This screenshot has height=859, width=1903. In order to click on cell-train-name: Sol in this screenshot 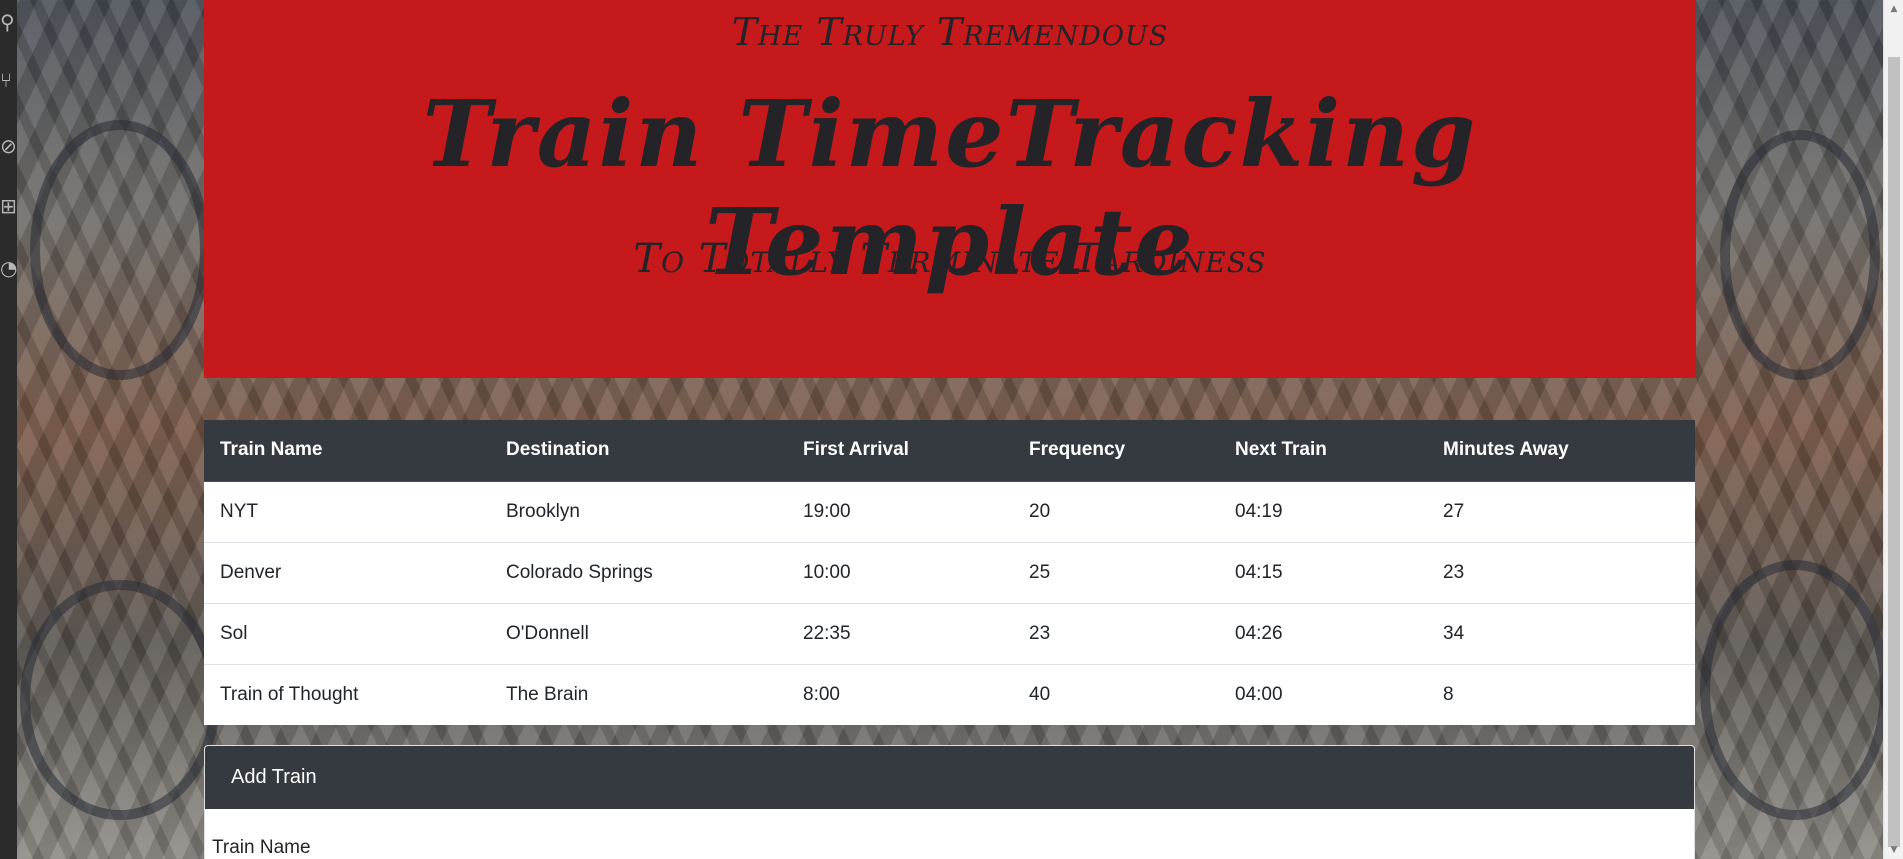, I will do `click(347, 633)`.